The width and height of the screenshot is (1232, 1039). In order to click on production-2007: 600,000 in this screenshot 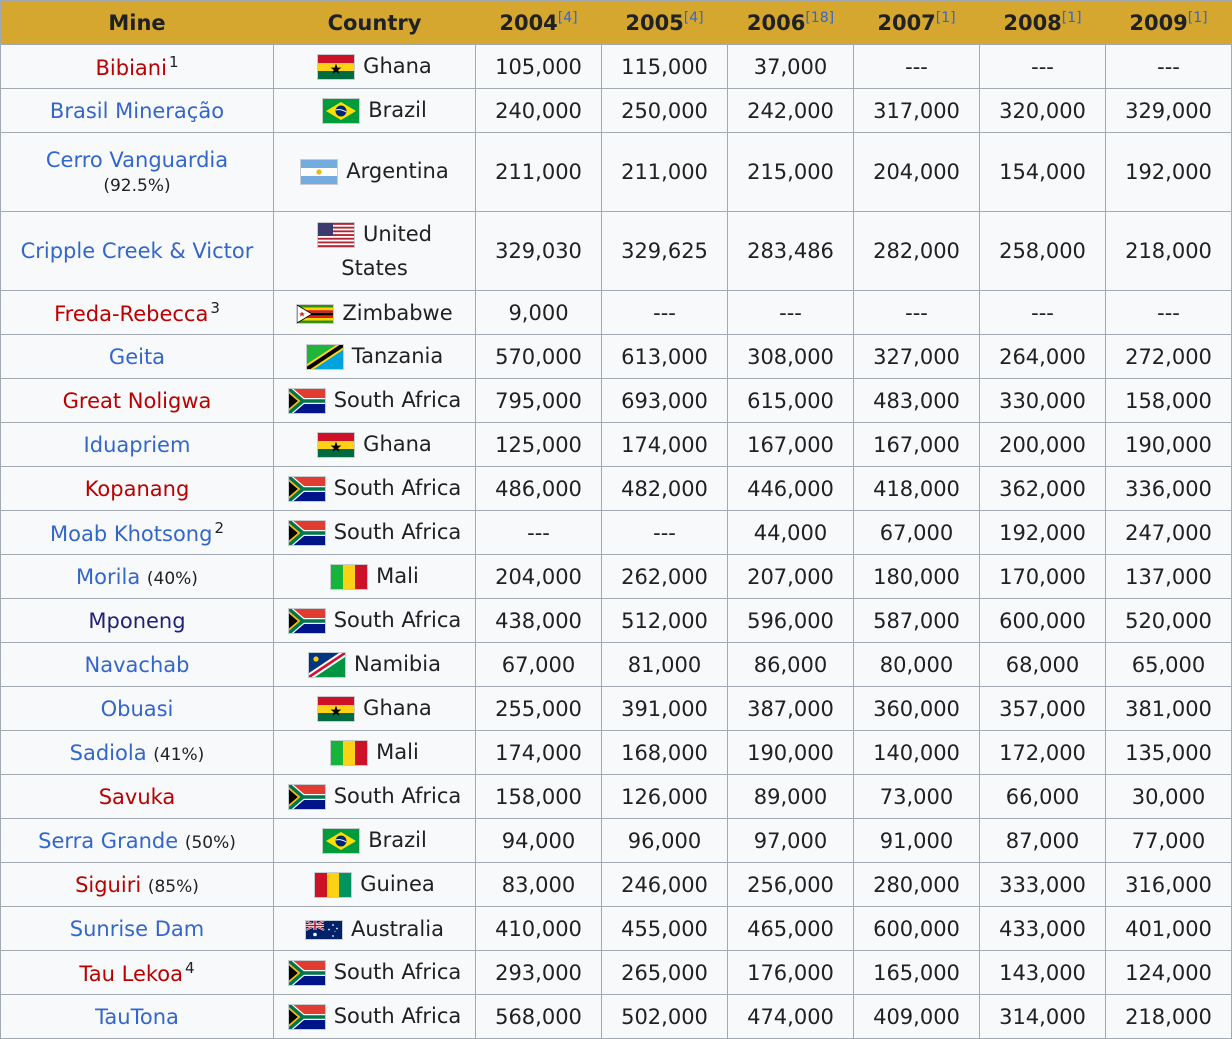, I will do `click(916, 928)`.